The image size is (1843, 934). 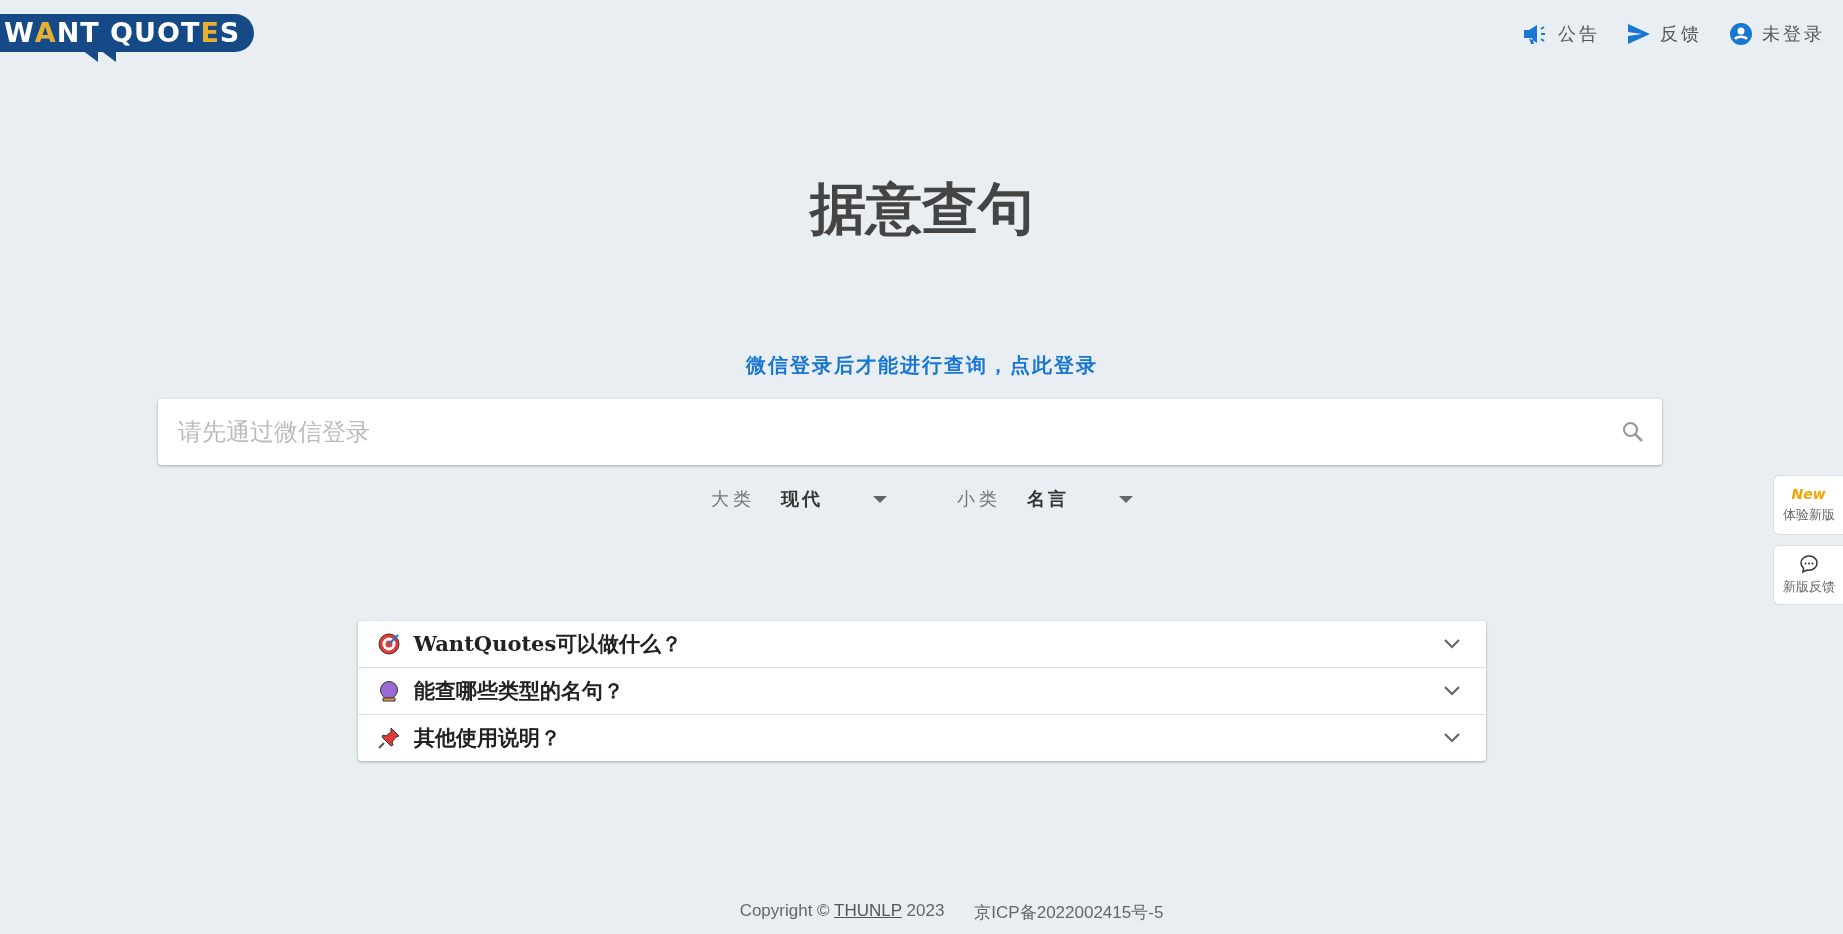 What do you see at coordinates (1808, 505) in the screenshot?
I see `side-button: New 体验新版` at bounding box center [1808, 505].